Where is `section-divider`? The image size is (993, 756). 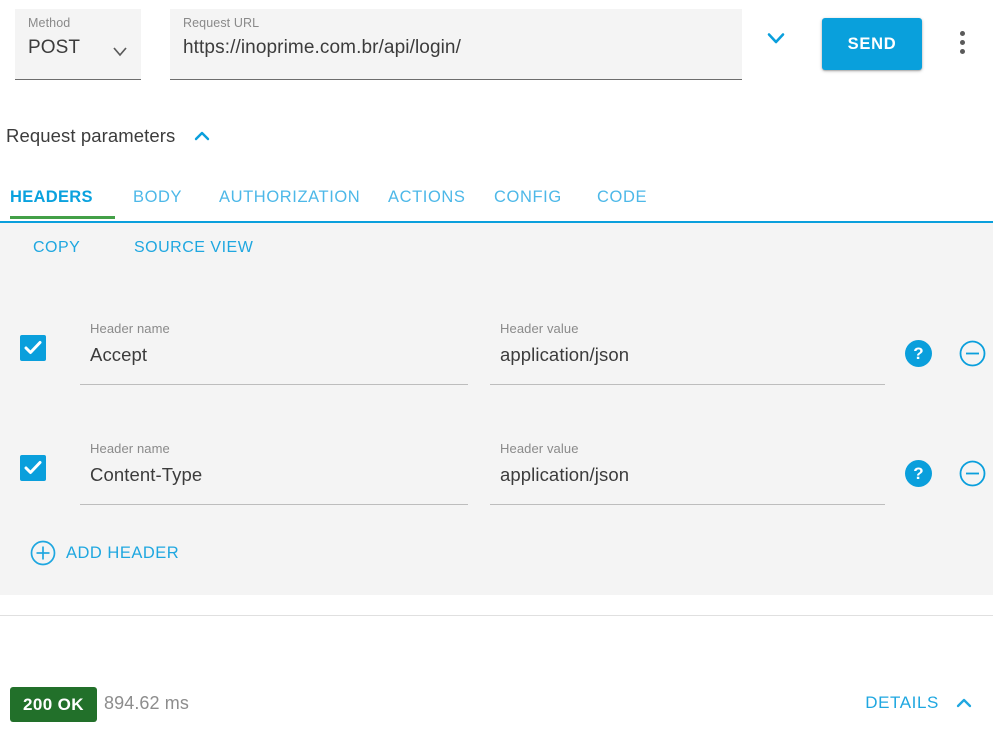 section-divider is located at coordinates (496, 615).